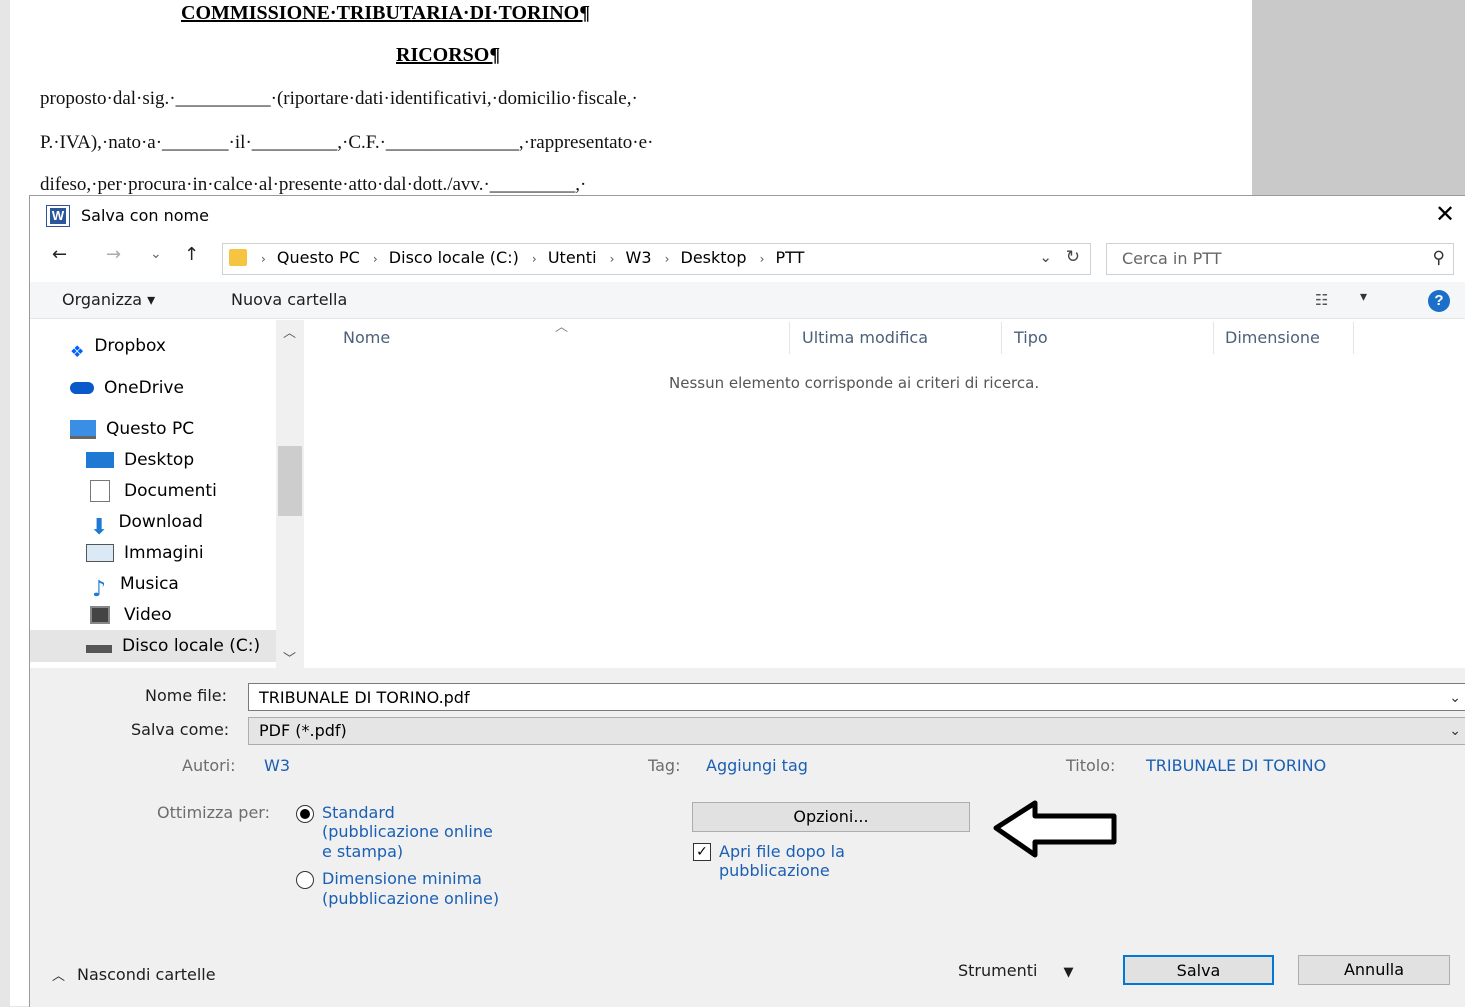  What do you see at coordinates (1091, 765) in the screenshot?
I see `title-label: Titolo:` at bounding box center [1091, 765].